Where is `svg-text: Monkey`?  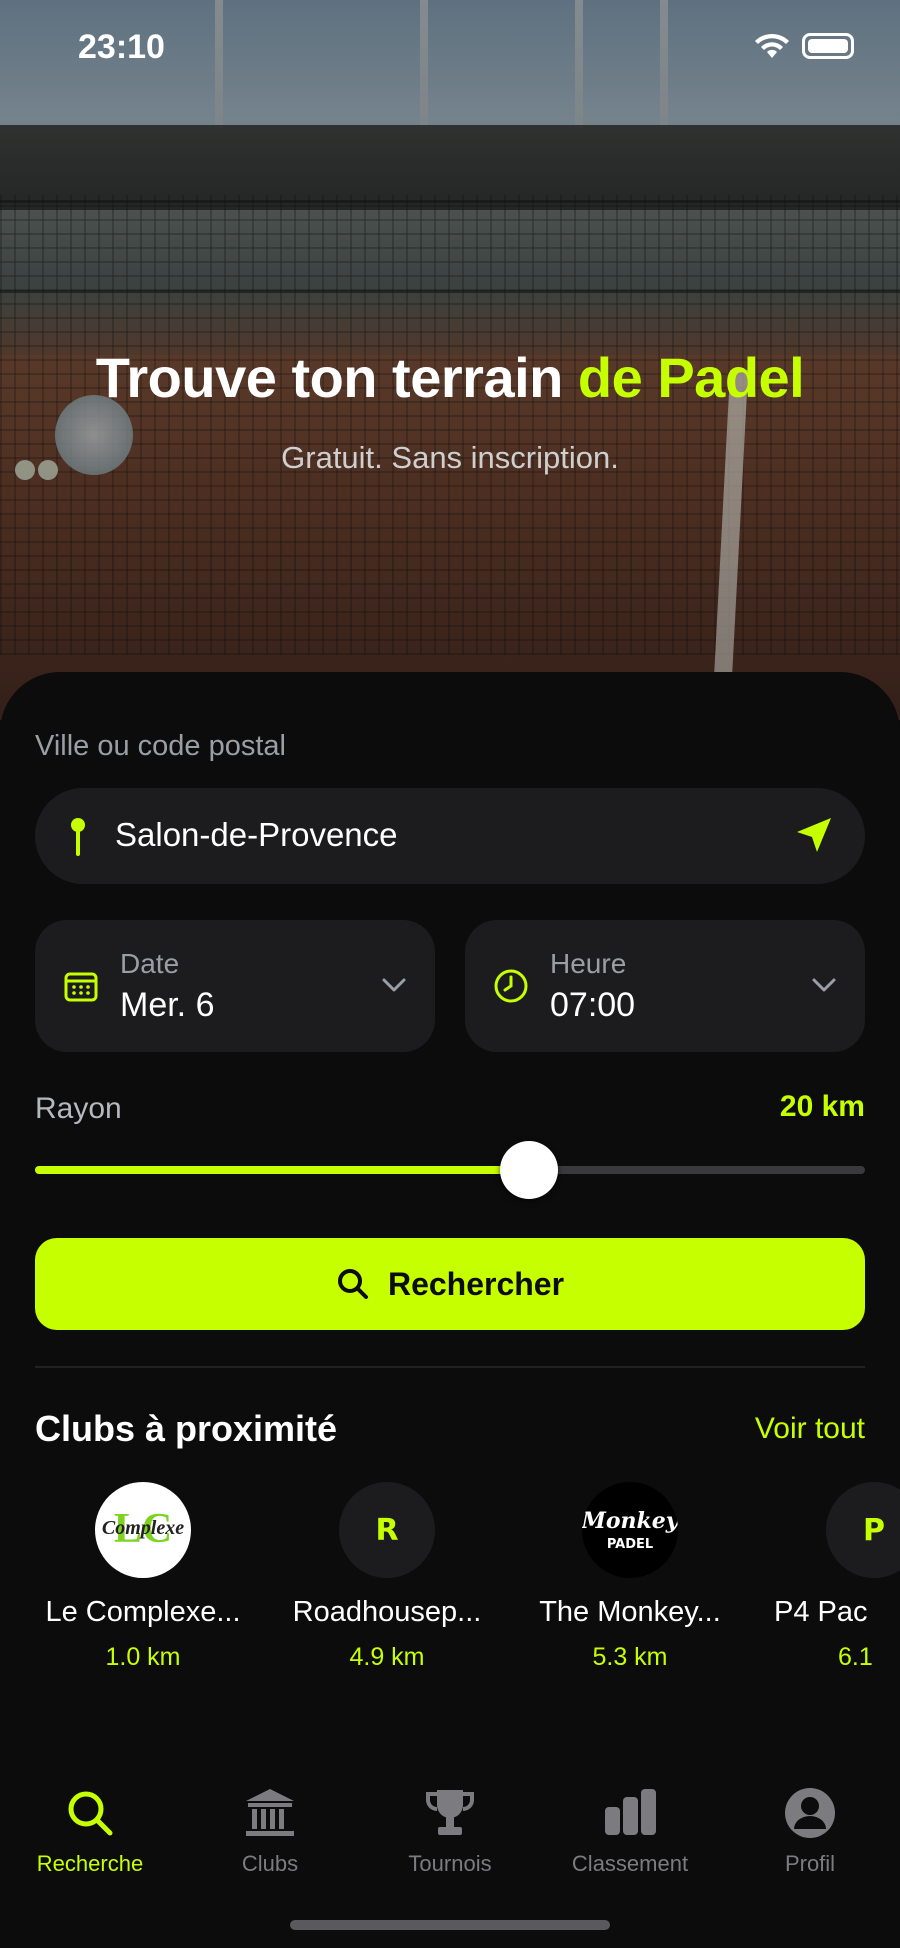
svg-text: Monkey is located at coordinates (630, 1521).